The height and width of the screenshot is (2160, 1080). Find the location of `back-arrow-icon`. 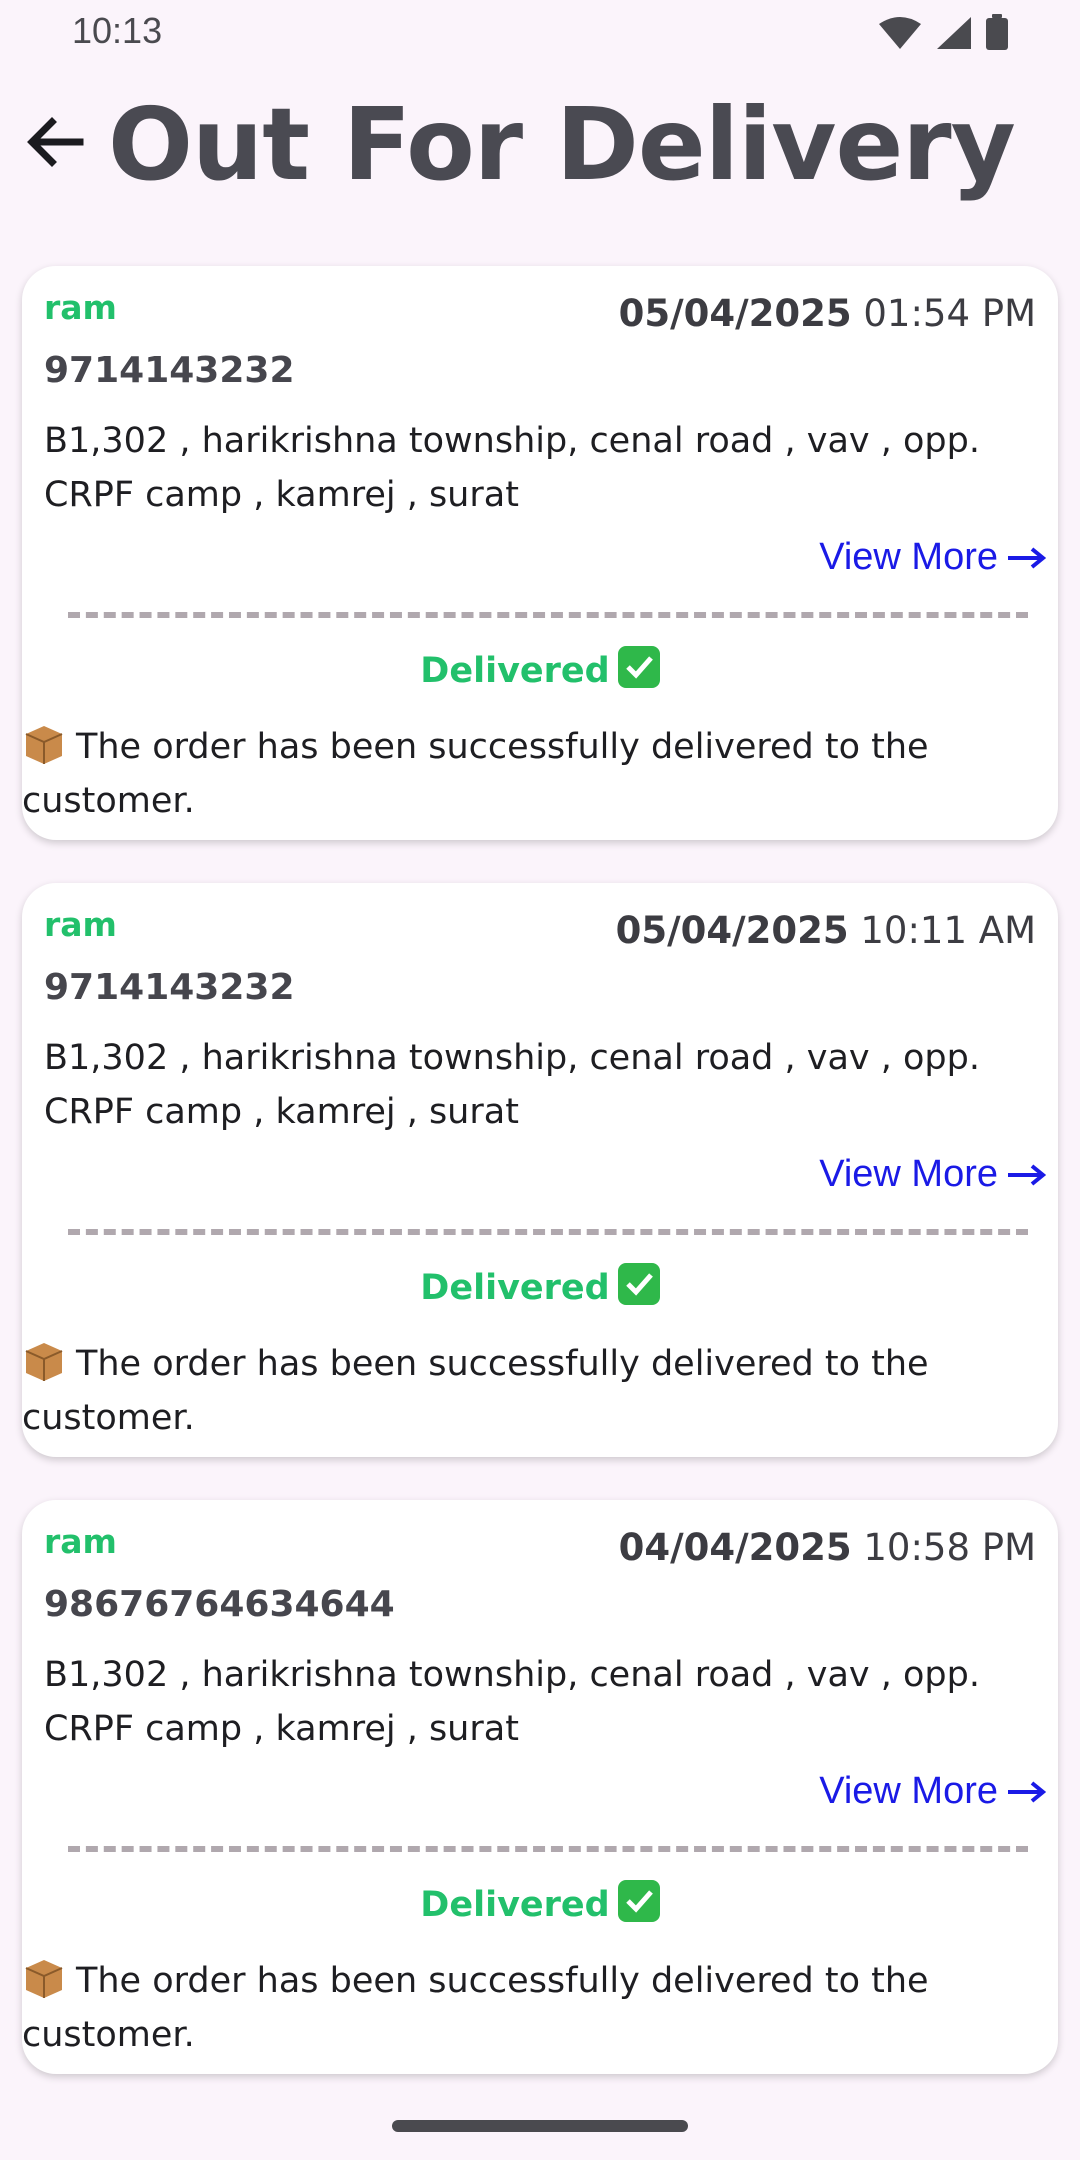

back-arrow-icon is located at coordinates (54, 142).